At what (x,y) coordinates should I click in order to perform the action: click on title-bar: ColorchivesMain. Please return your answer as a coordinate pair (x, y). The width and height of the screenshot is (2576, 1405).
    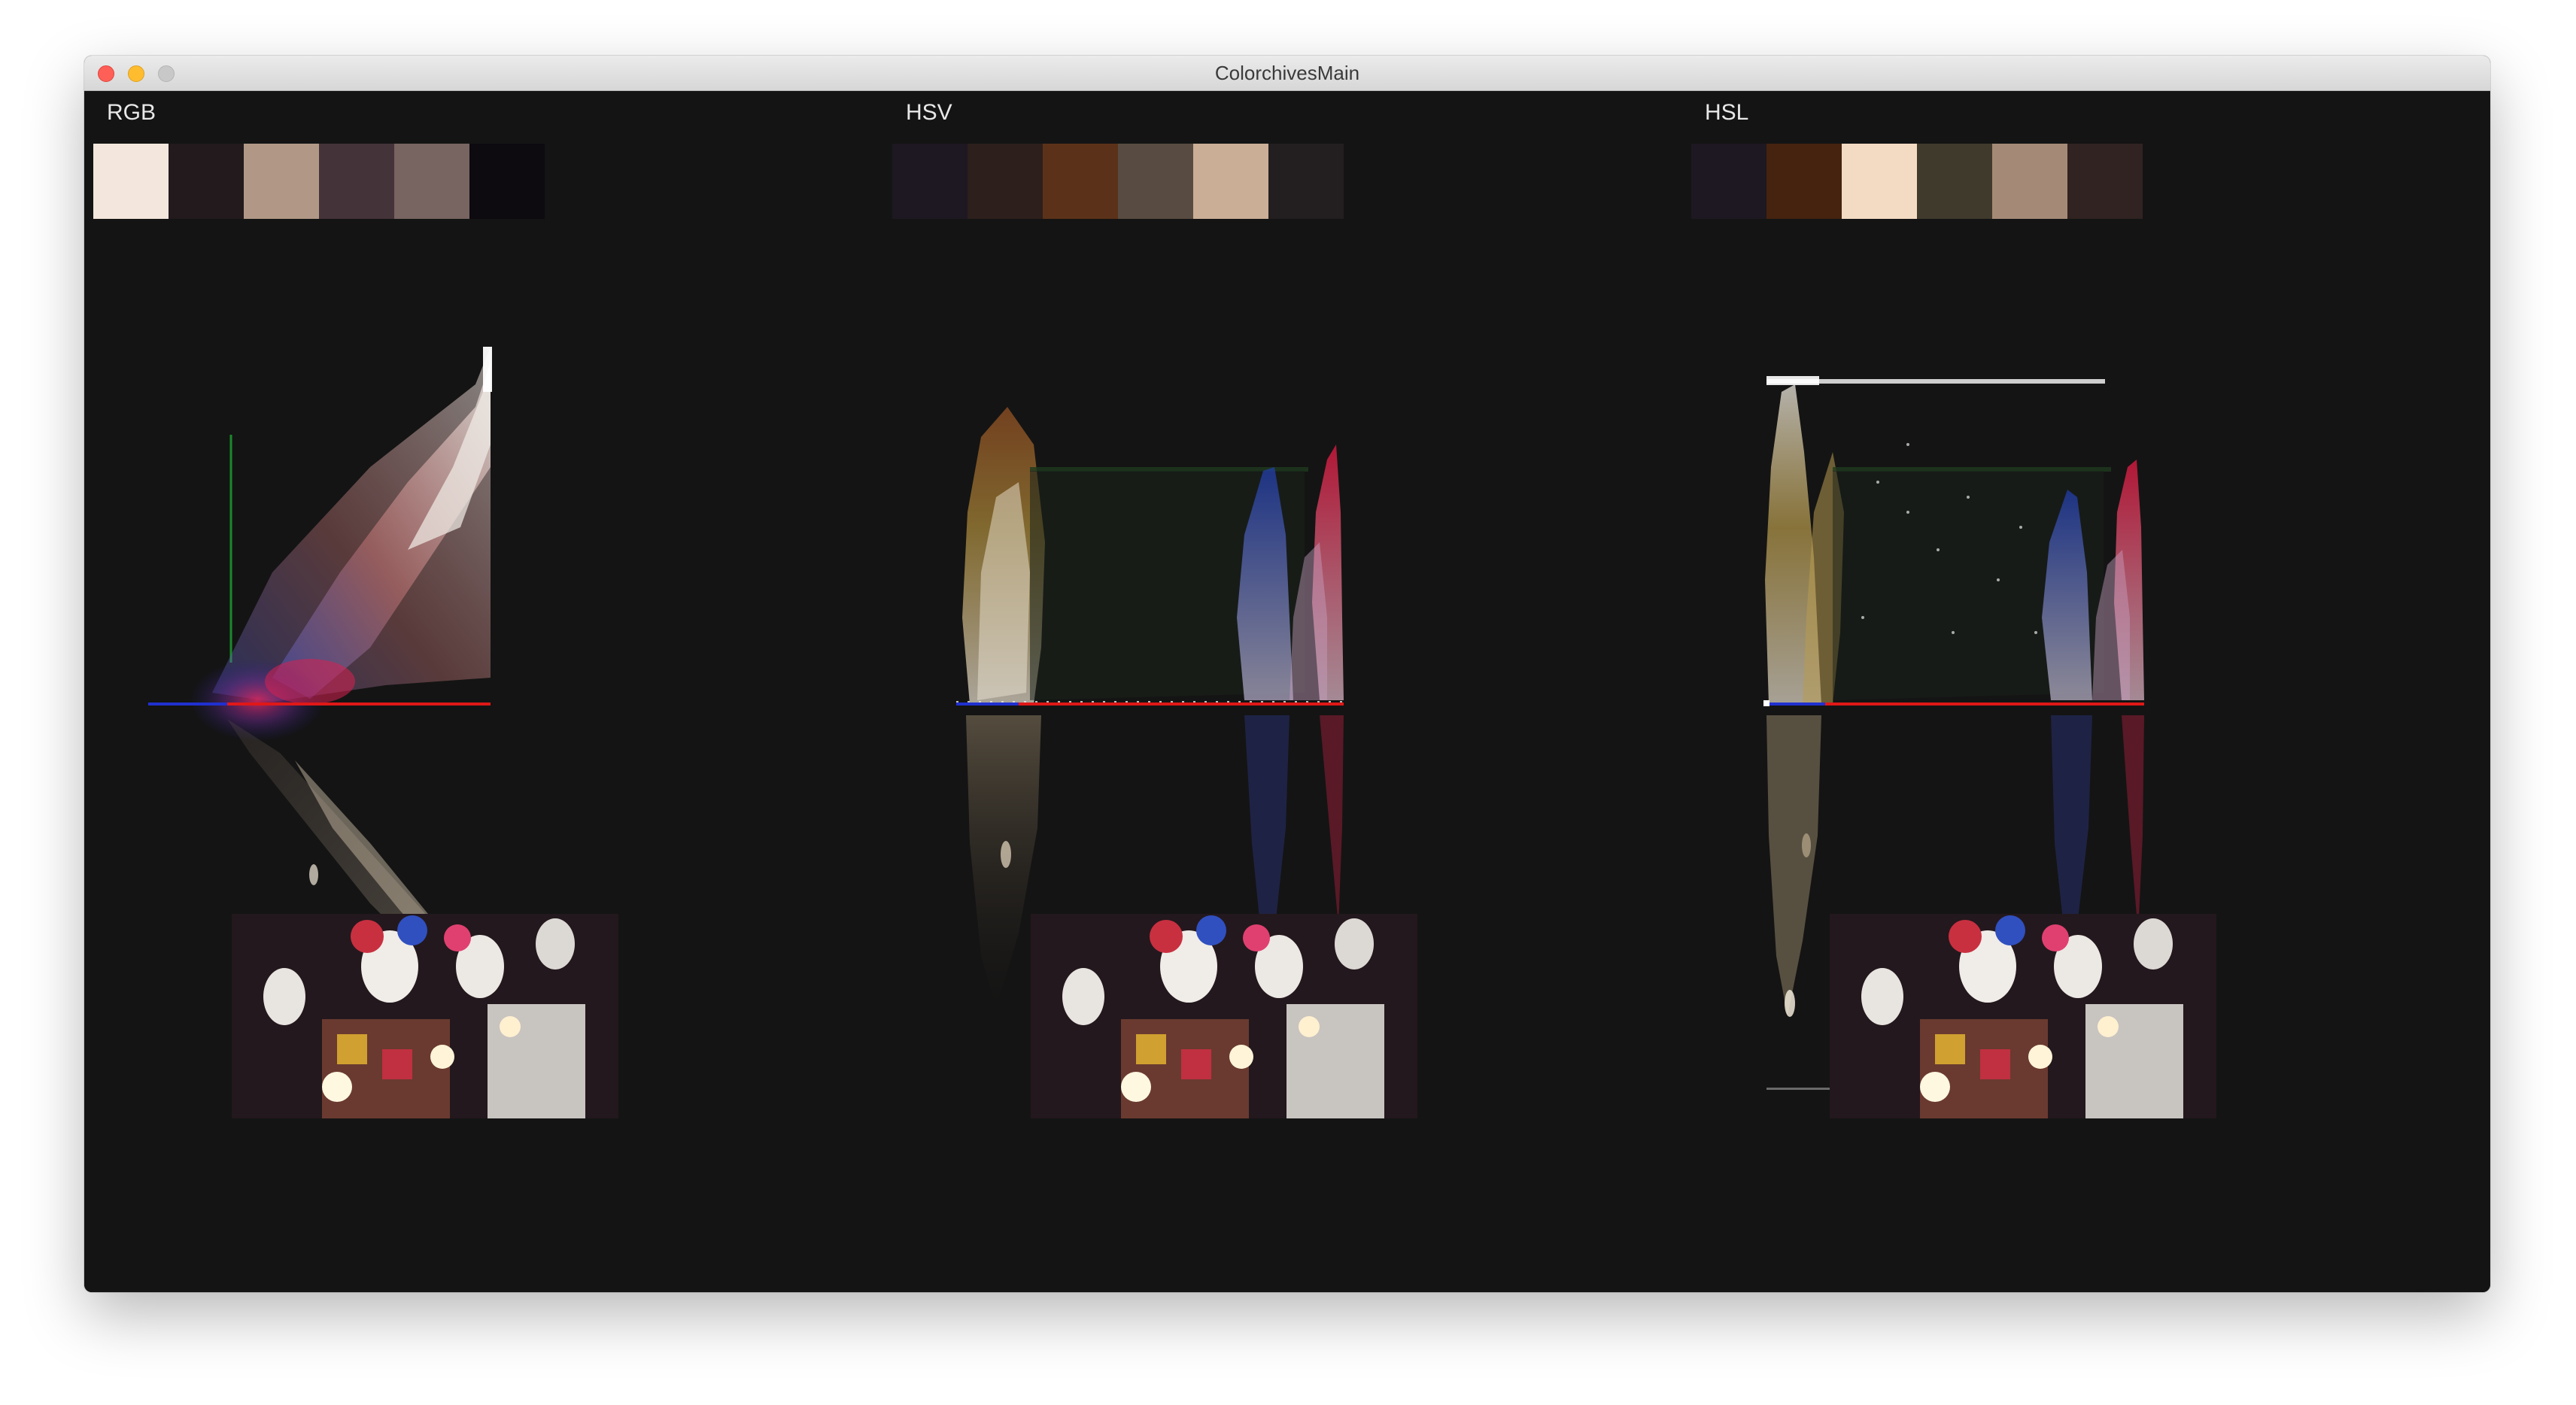
    Looking at the image, I should click on (1287, 73).